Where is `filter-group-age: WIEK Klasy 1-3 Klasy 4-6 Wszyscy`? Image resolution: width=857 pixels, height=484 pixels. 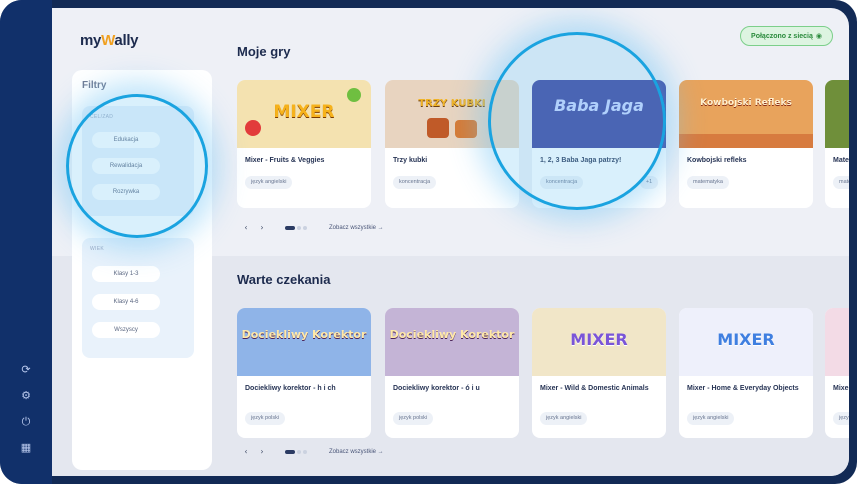
filter-group-age: WIEK Klasy 1-3 Klasy 4-6 Wszyscy is located at coordinates (138, 298).